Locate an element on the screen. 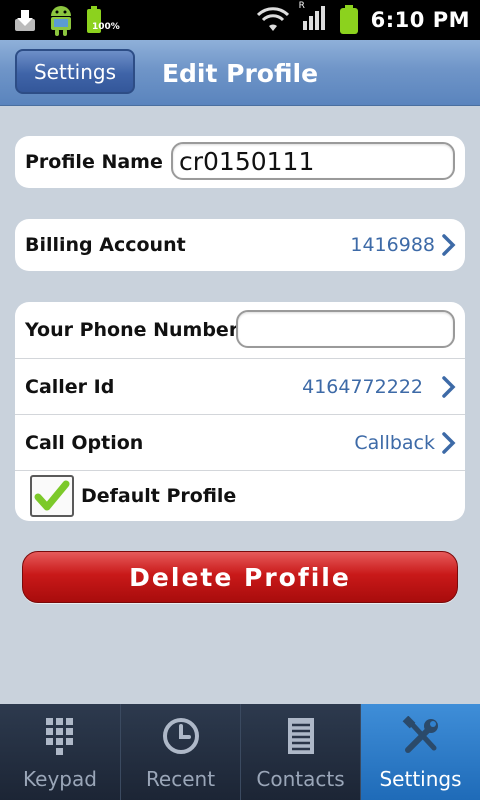 This screenshot has width=480, height=800. profile-name-group: Profile Name cr0150111 is located at coordinates (240, 162).